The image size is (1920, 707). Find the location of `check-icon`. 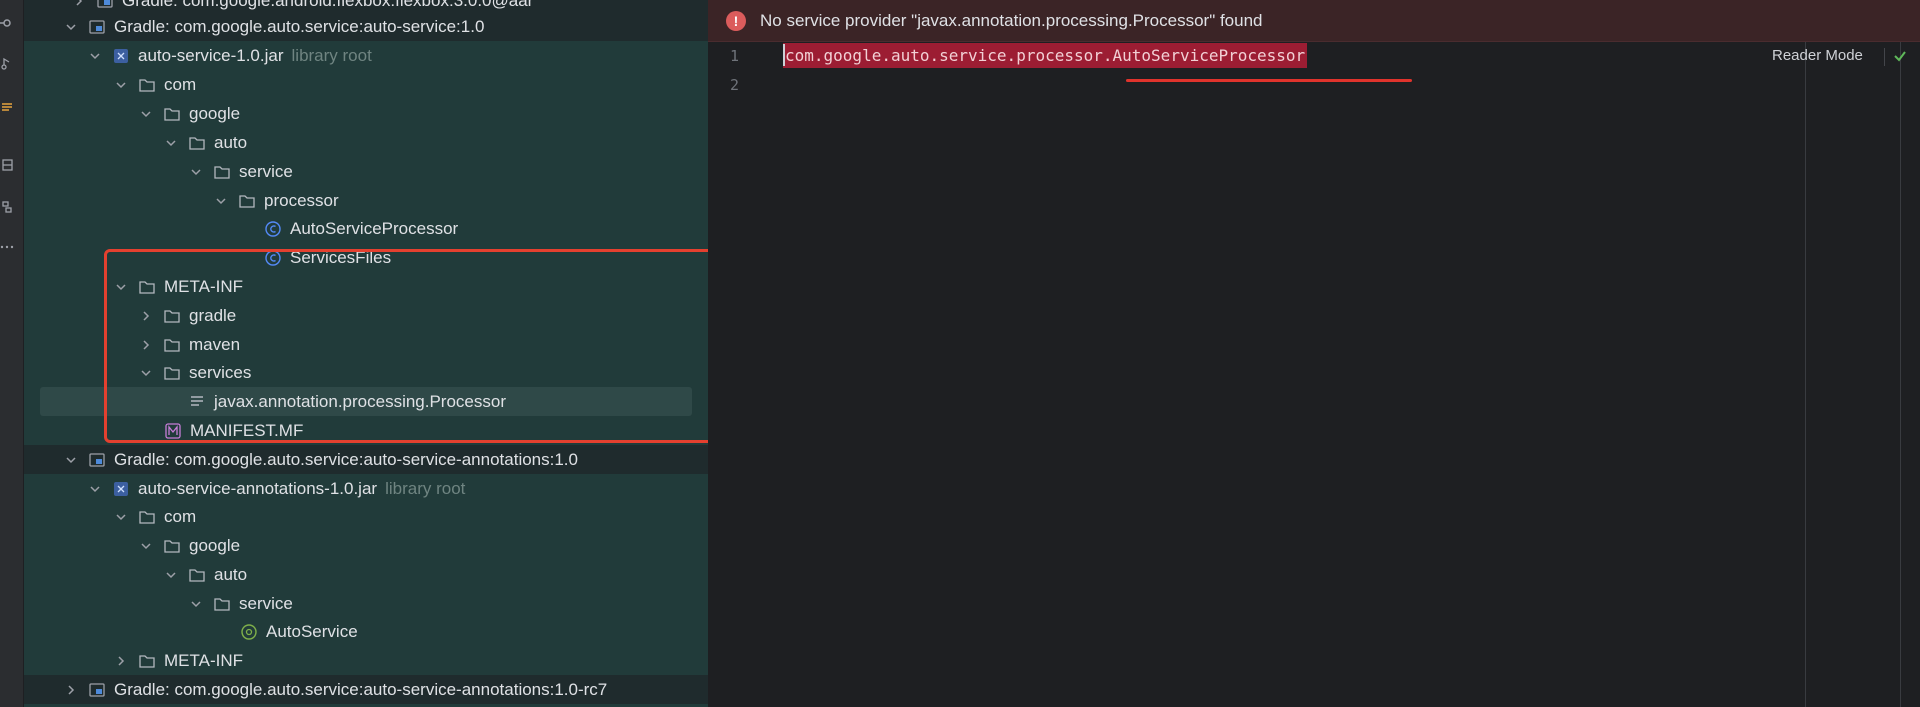

check-icon is located at coordinates (1900, 56).